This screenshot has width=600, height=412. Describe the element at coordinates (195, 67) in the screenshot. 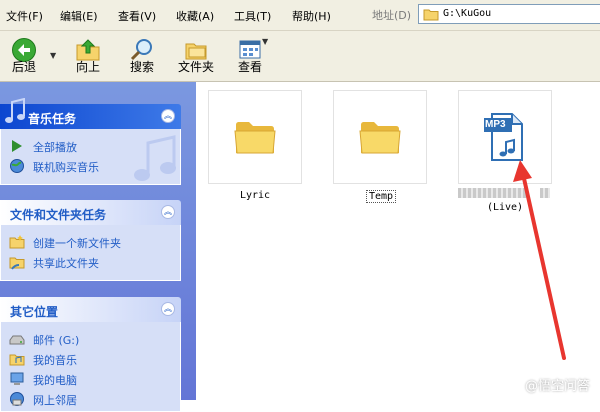

I see `folders-label: 文件夹` at that location.